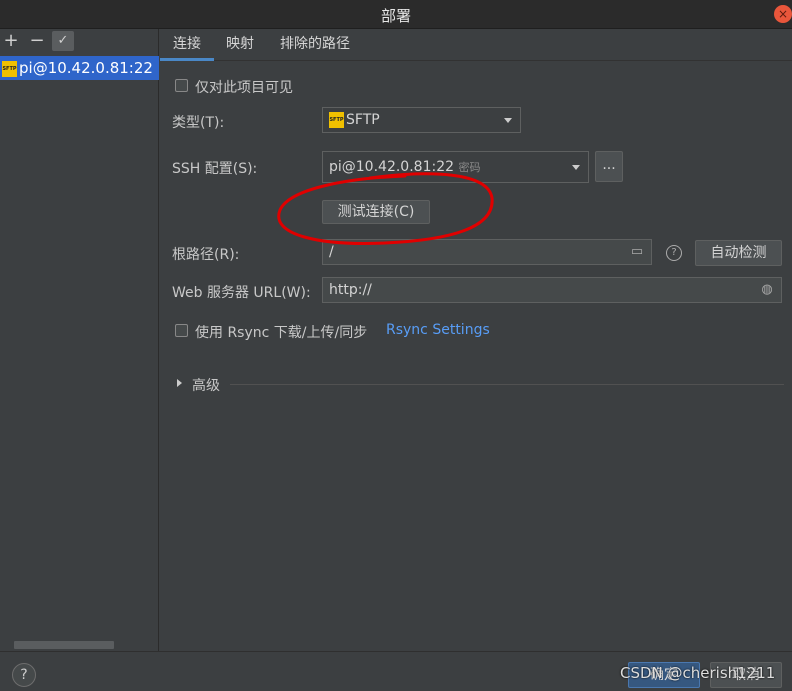  What do you see at coordinates (376, 212) in the screenshot?
I see `test-connection-button: 测试连接(C)` at bounding box center [376, 212].